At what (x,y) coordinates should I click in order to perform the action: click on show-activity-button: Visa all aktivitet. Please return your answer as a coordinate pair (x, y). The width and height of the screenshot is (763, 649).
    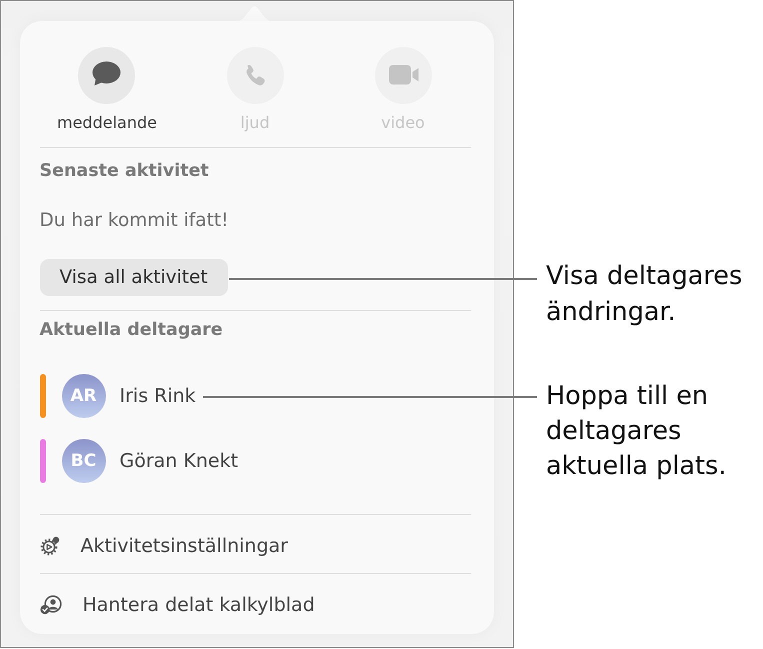
    Looking at the image, I should click on (134, 277).